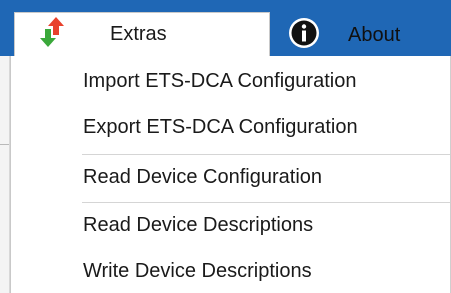 The width and height of the screenshot is (451, 293). What do you see at coordinates (202, 181) in the screenshot?
I see `menu-item-read-device-configuration: Read Device Configuration` at bounding box center [202, 181].